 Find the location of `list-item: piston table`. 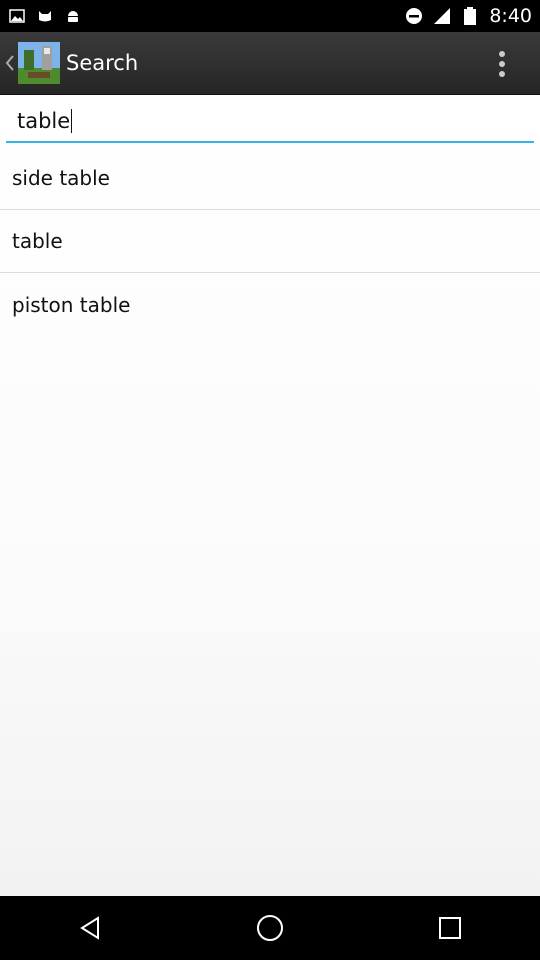

list-item: piston table is located at coordinates (270, 304).